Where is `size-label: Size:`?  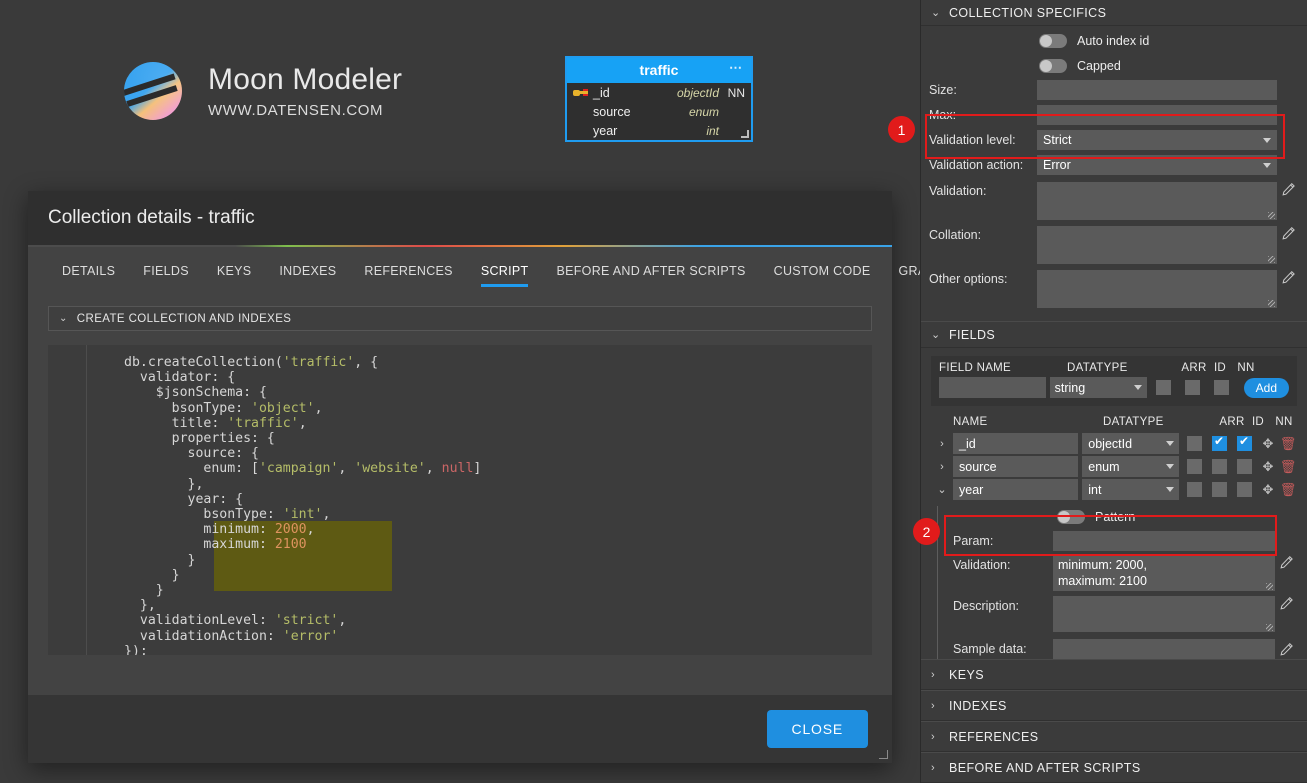
size-label: Size: is located at coordinates (943, 90).